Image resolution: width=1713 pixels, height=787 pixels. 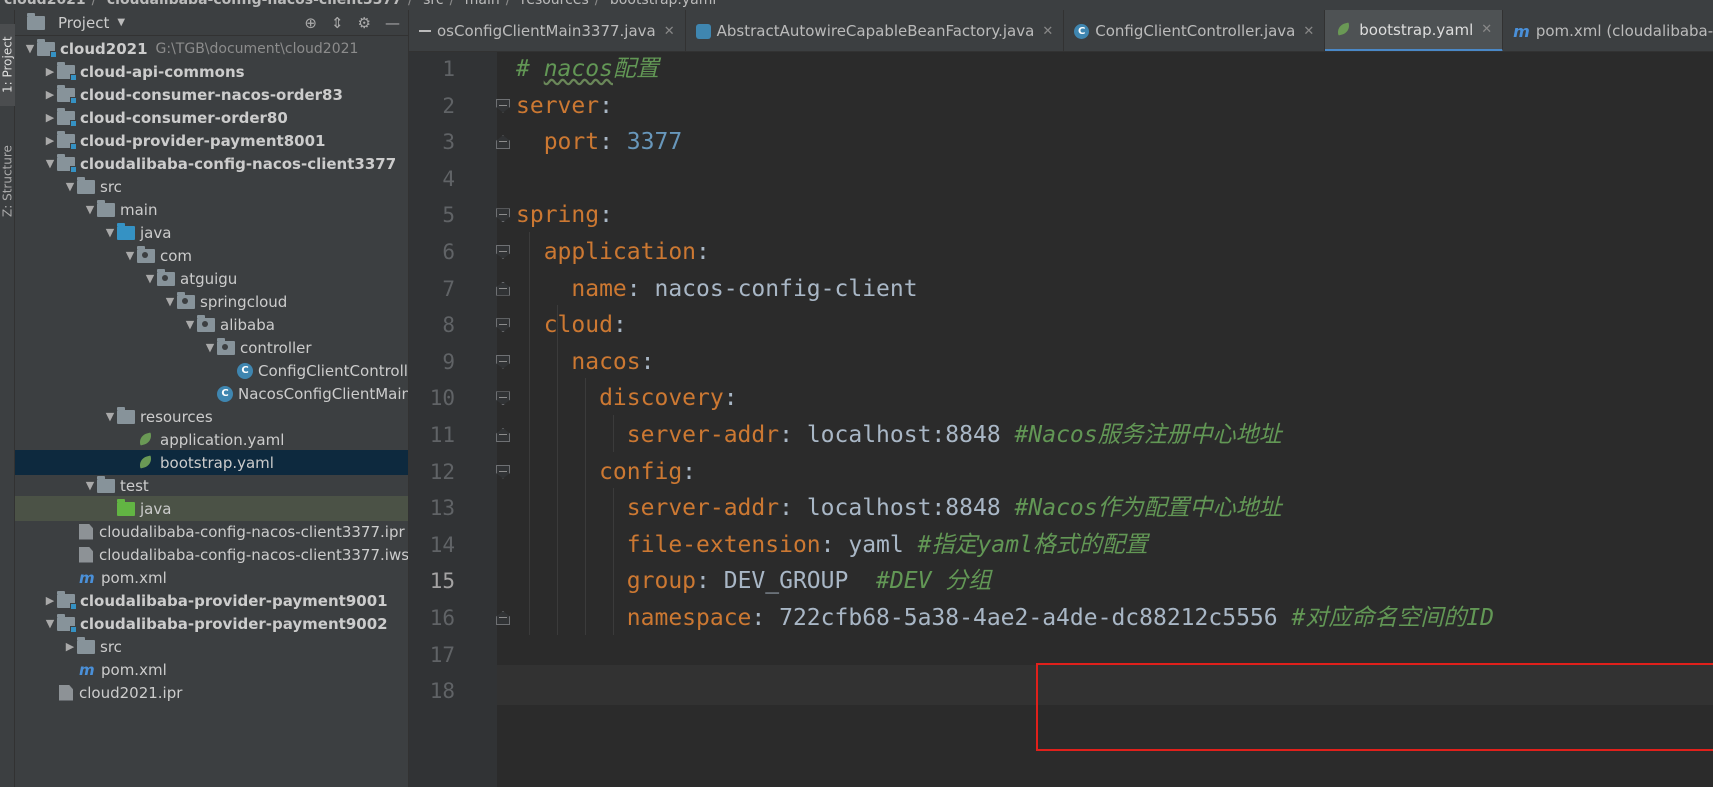 What do you see at coordinates (211, 94) in the screenshot?
I see `tree-item-module: ▶ cloud-consumer-nacos-order83` at bounding box center [211, 94].